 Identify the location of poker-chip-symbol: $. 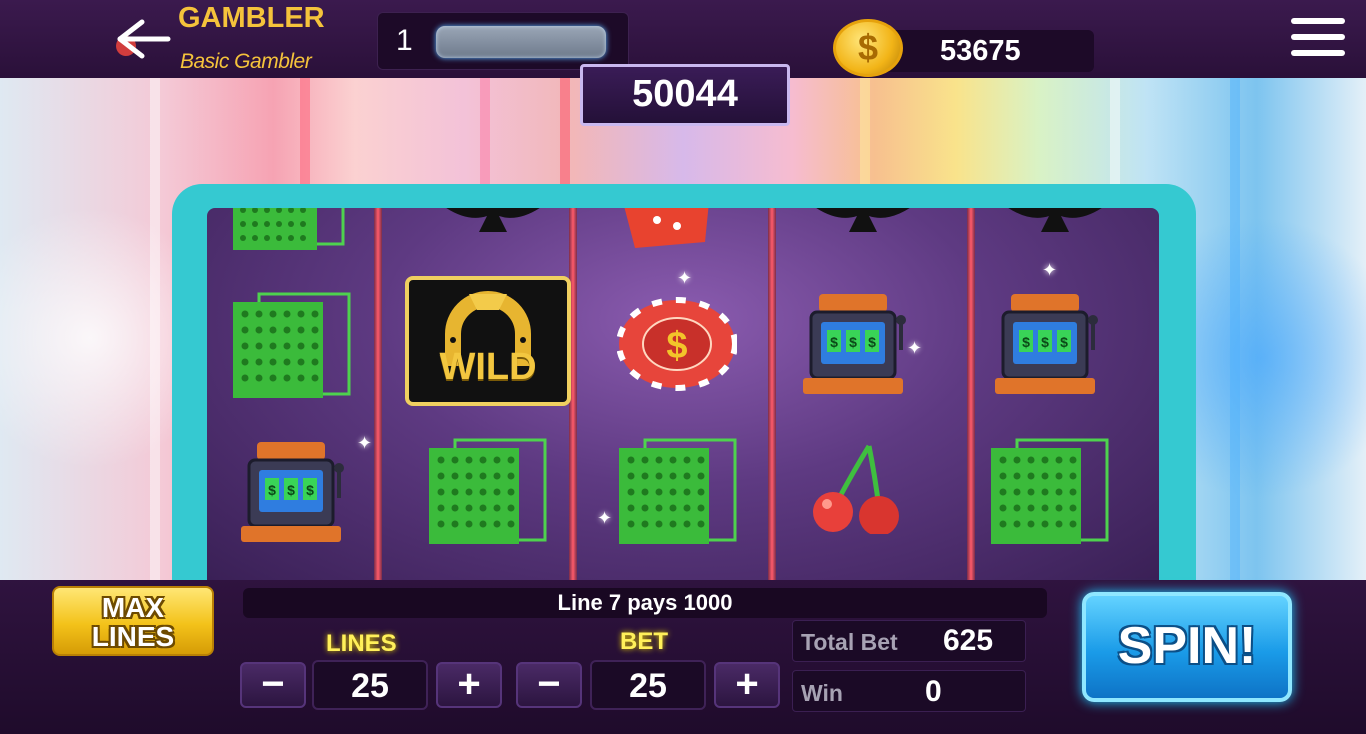
(677, 346).